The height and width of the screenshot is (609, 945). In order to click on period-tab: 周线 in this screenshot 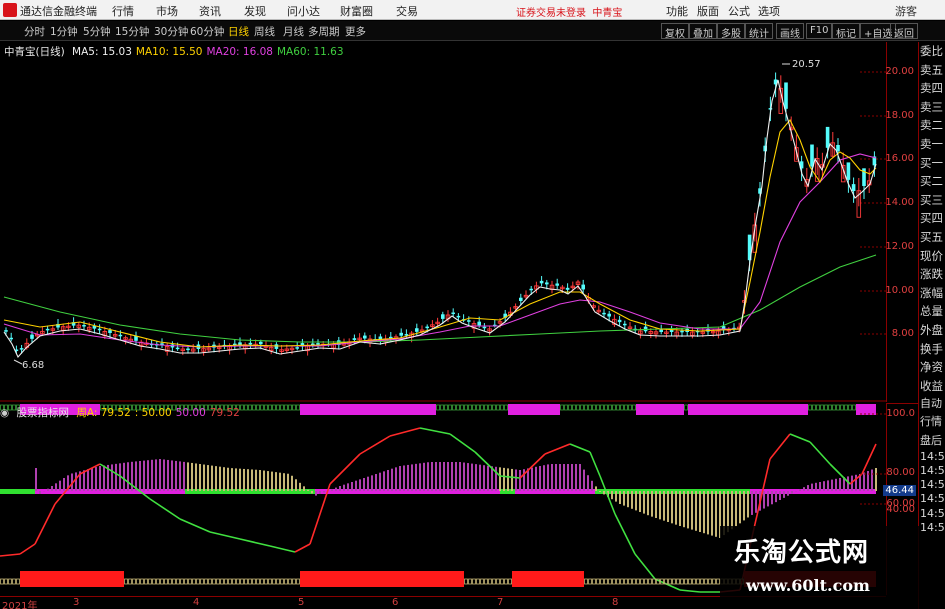, I will do `click(264, 31)`.